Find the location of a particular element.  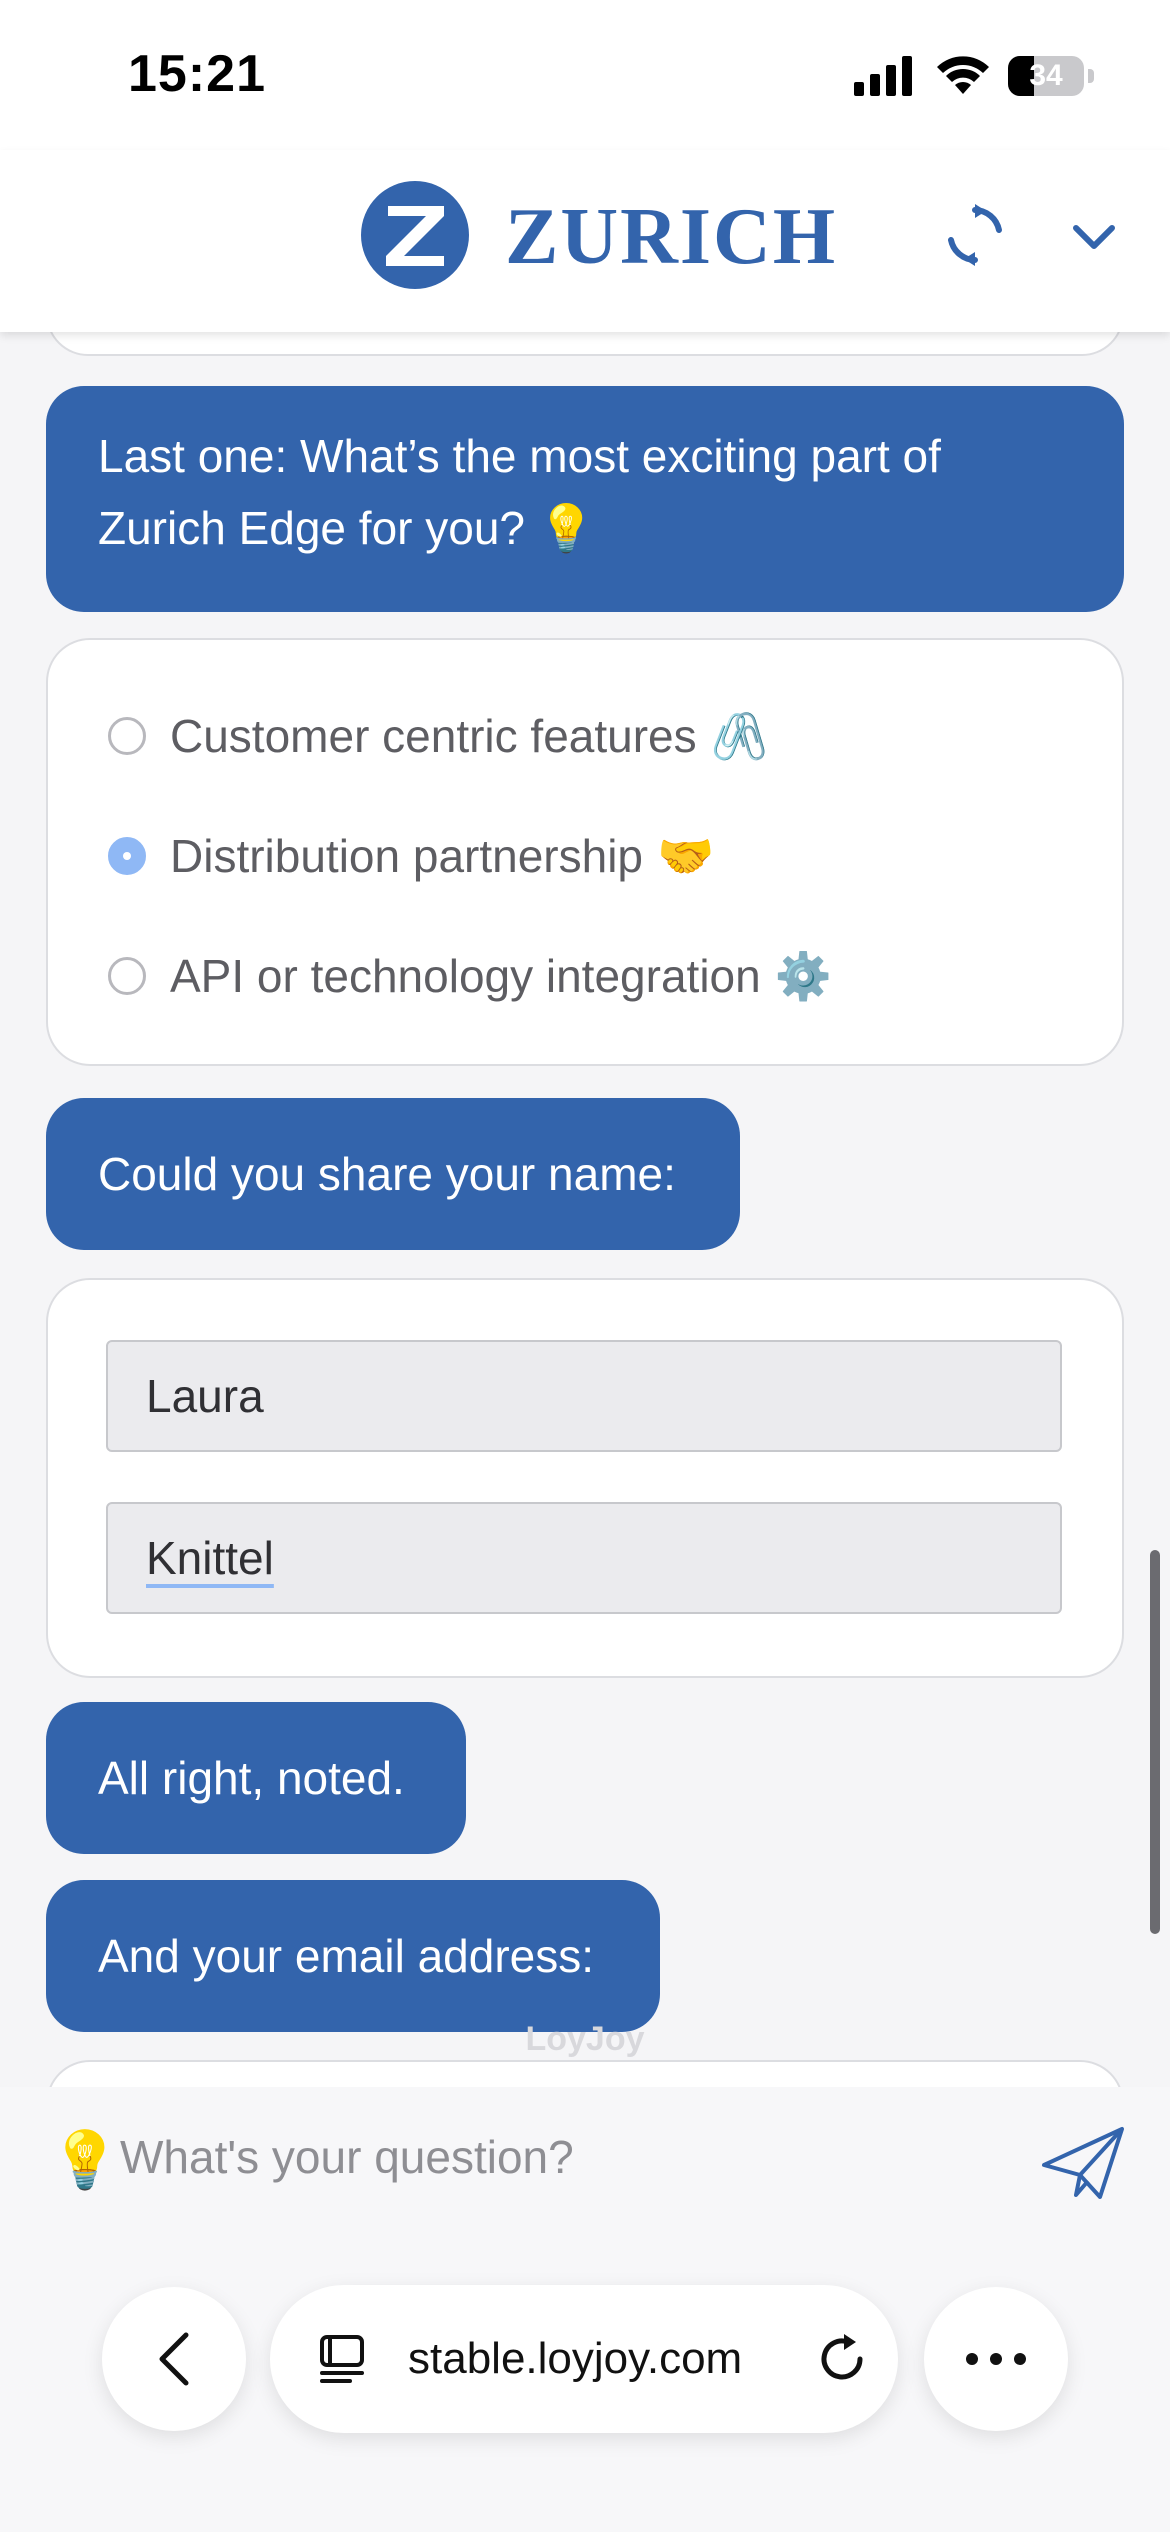

reload-icon is located at coordinates (842, 2359).